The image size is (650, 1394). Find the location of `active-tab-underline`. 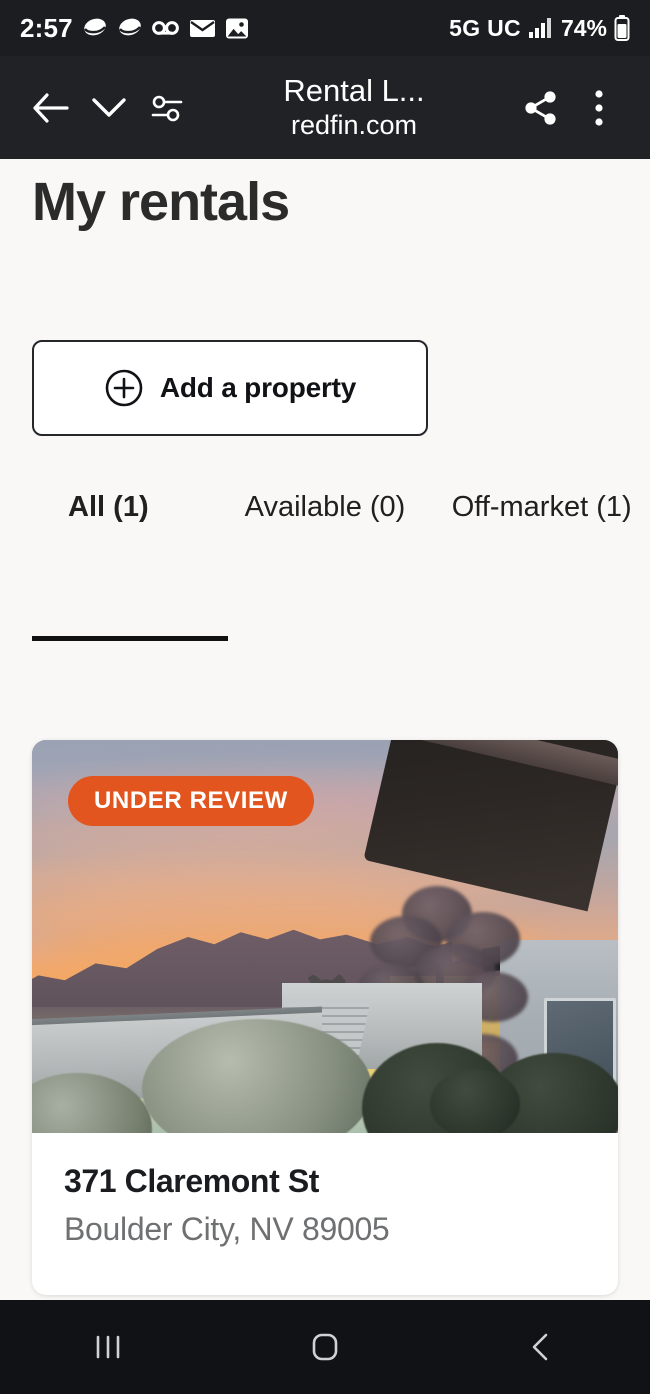

active-tab-underline is located at coordinates (130, 638).